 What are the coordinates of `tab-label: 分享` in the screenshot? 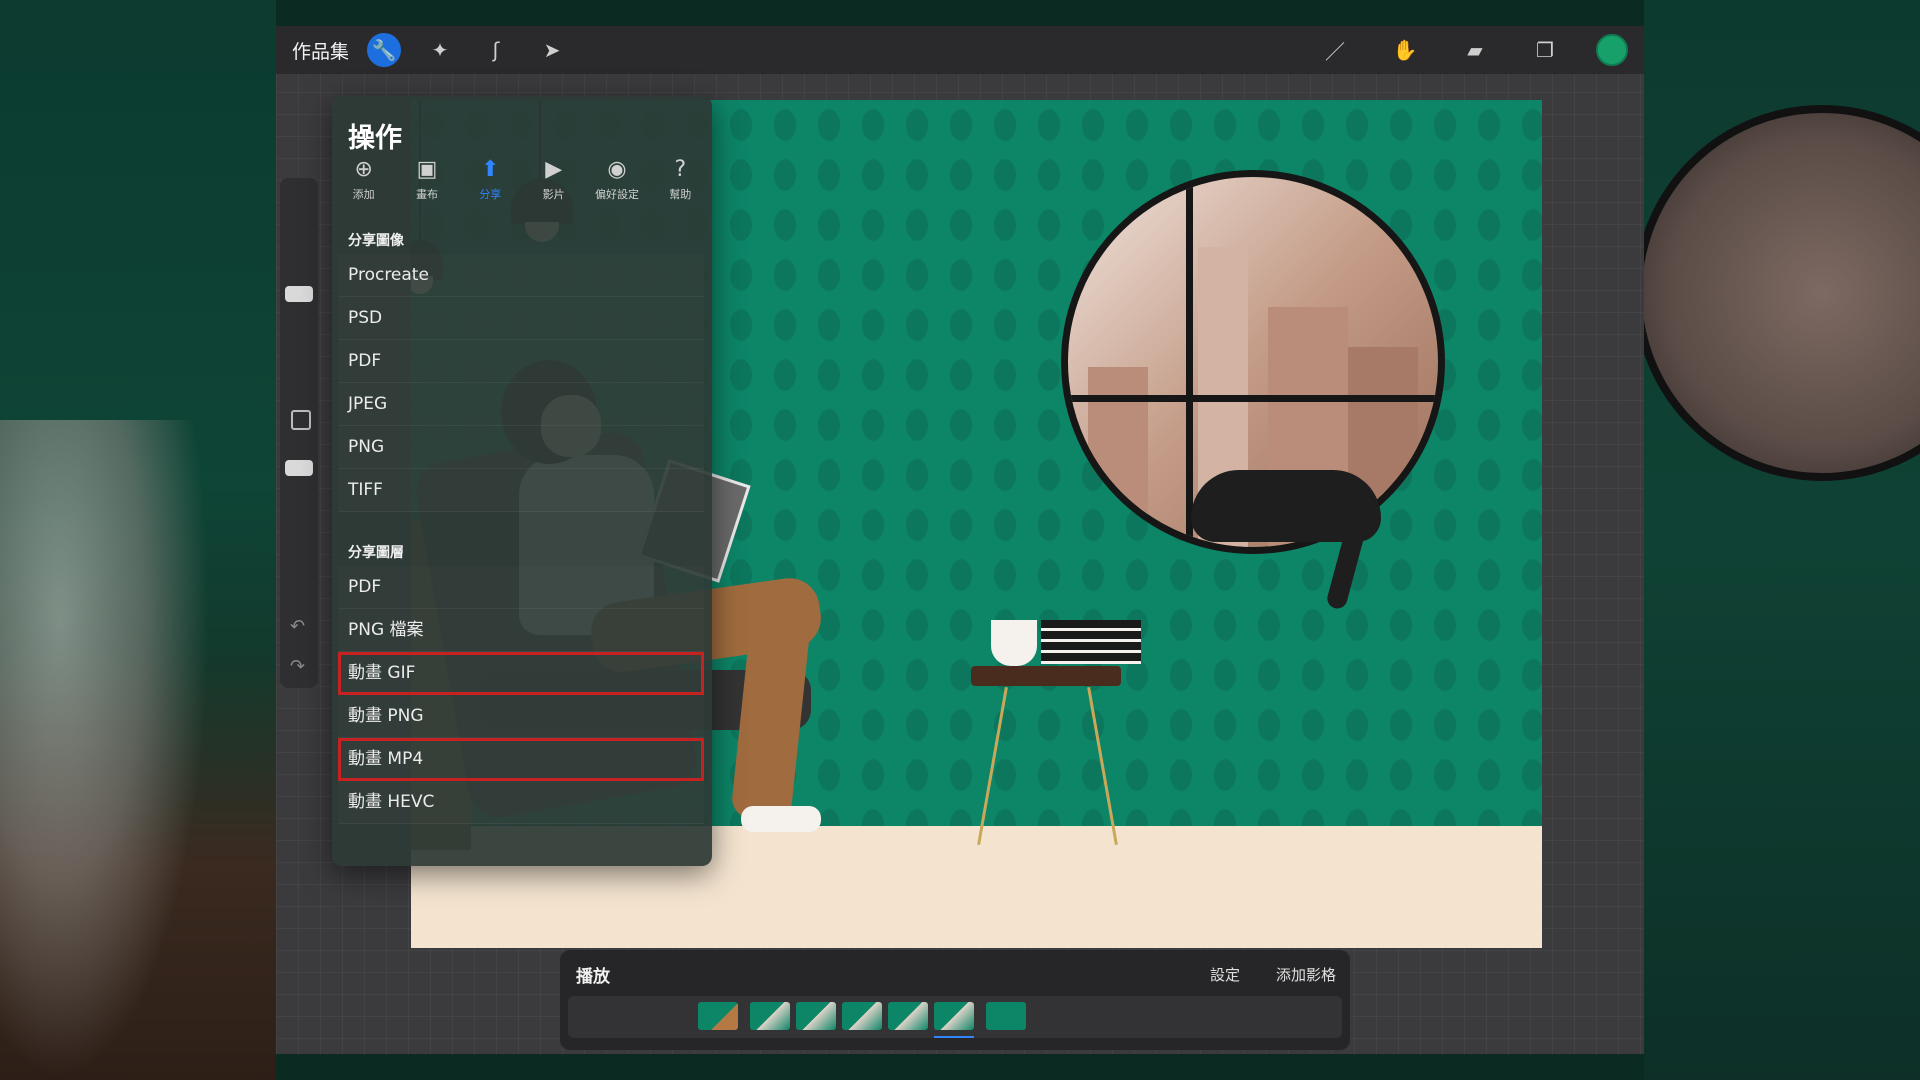 It's located at (490, 194).